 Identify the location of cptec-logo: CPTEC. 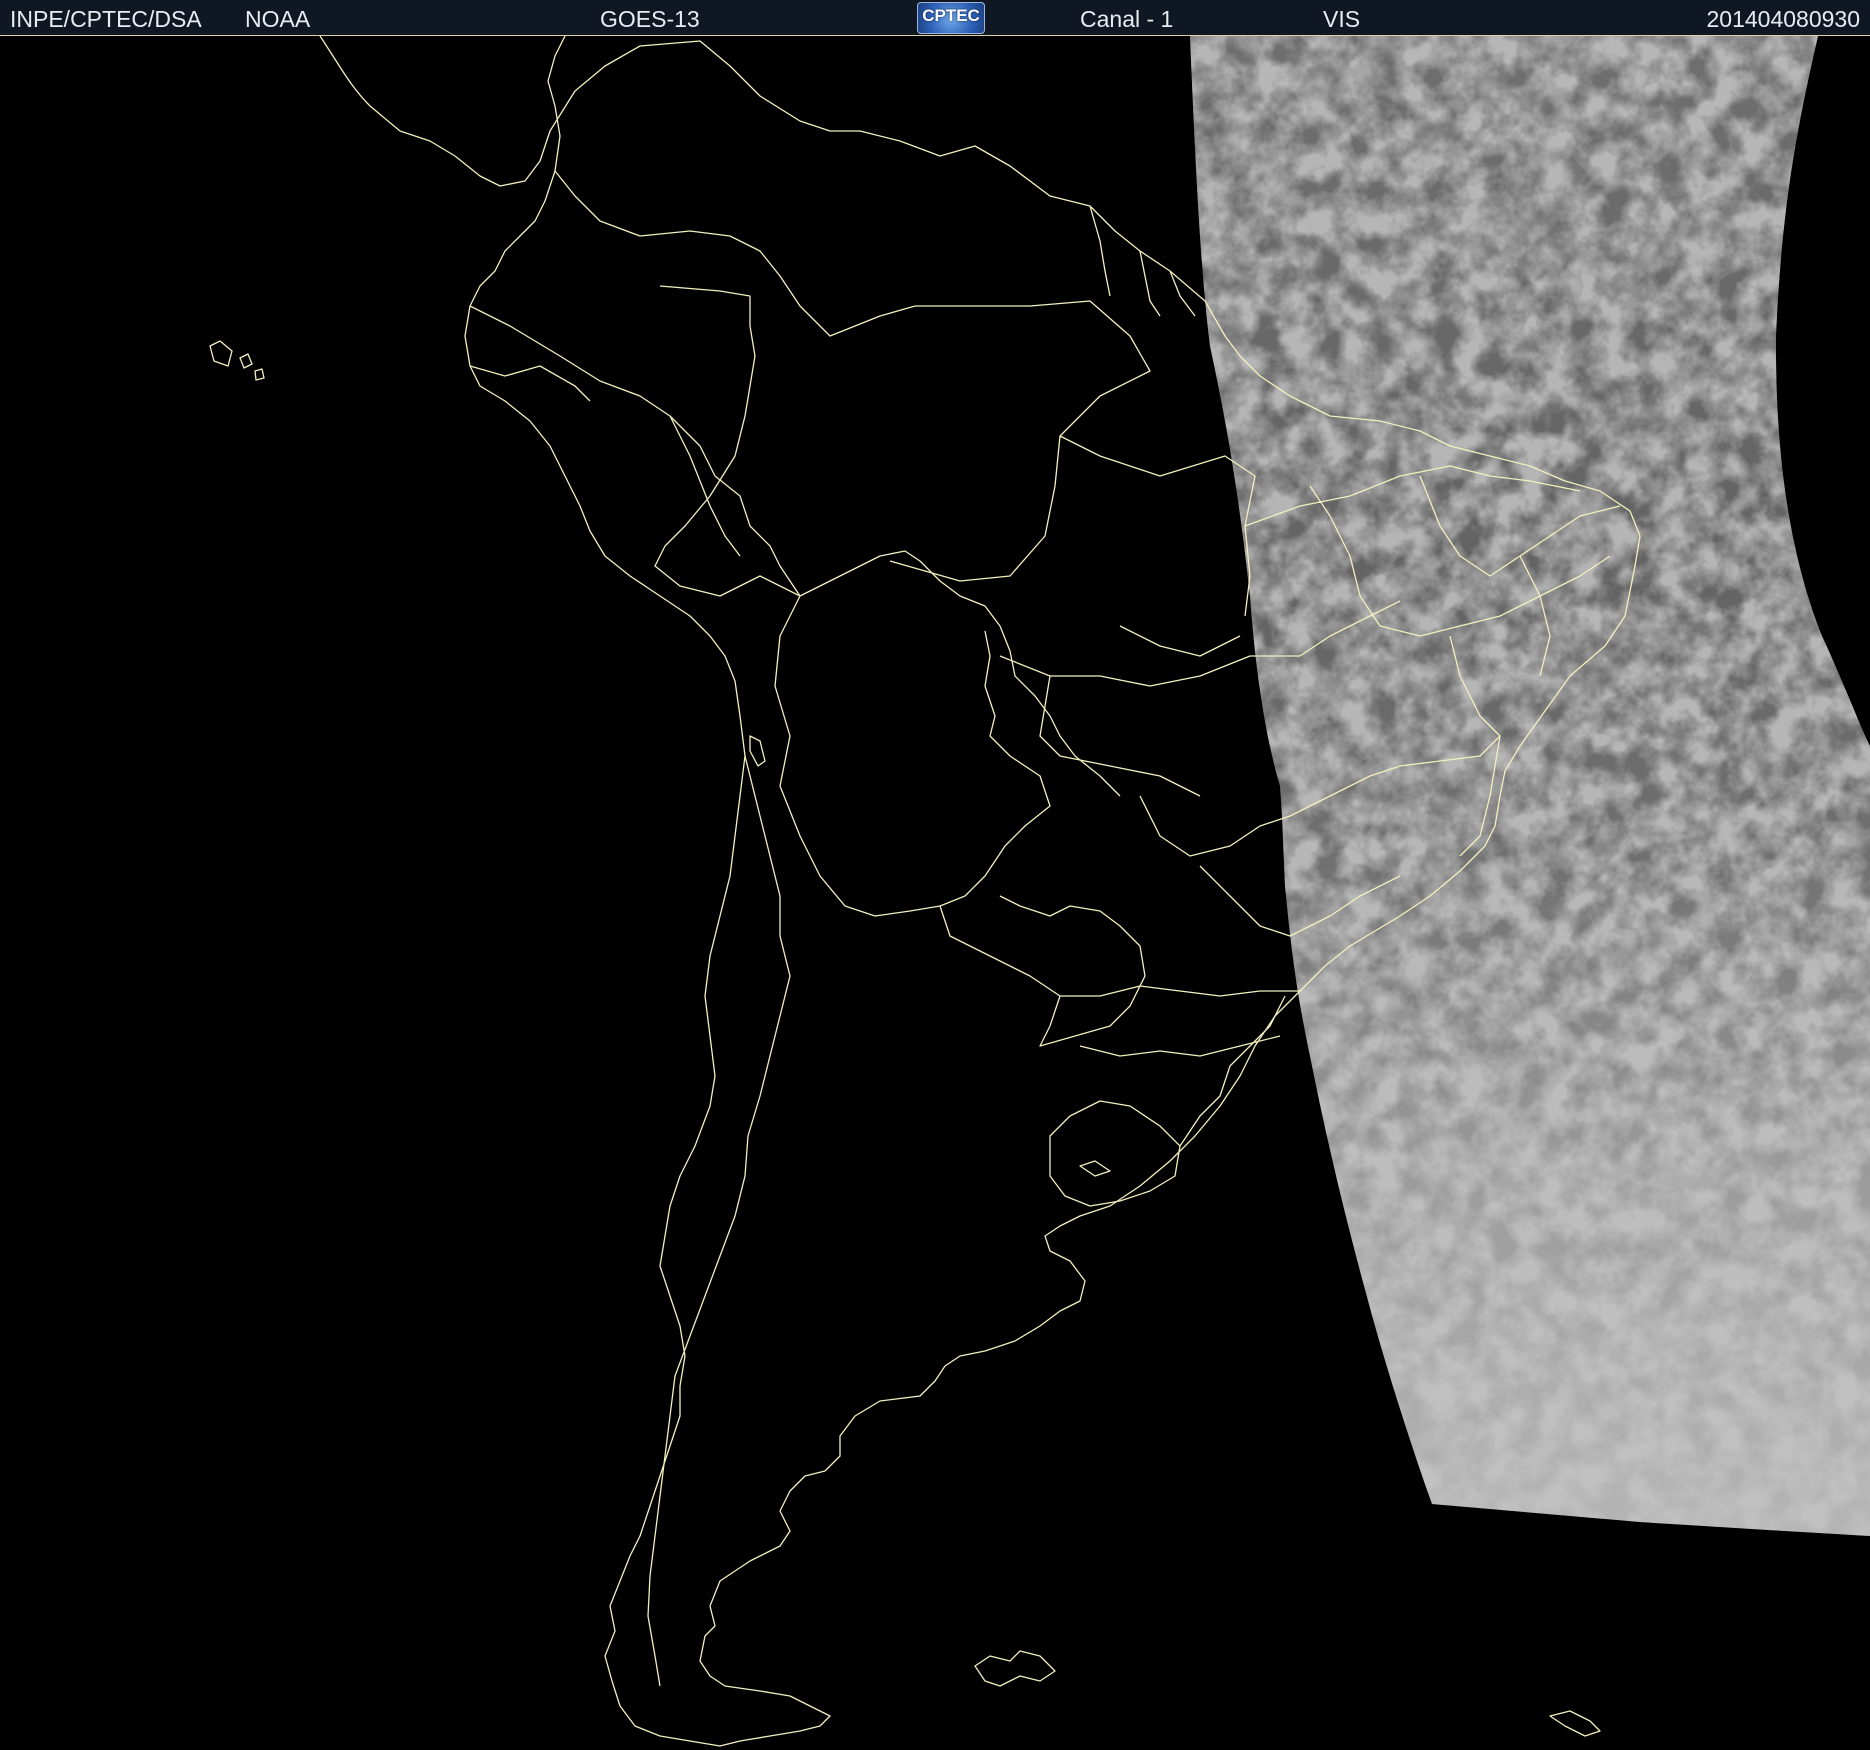
(951, 18).